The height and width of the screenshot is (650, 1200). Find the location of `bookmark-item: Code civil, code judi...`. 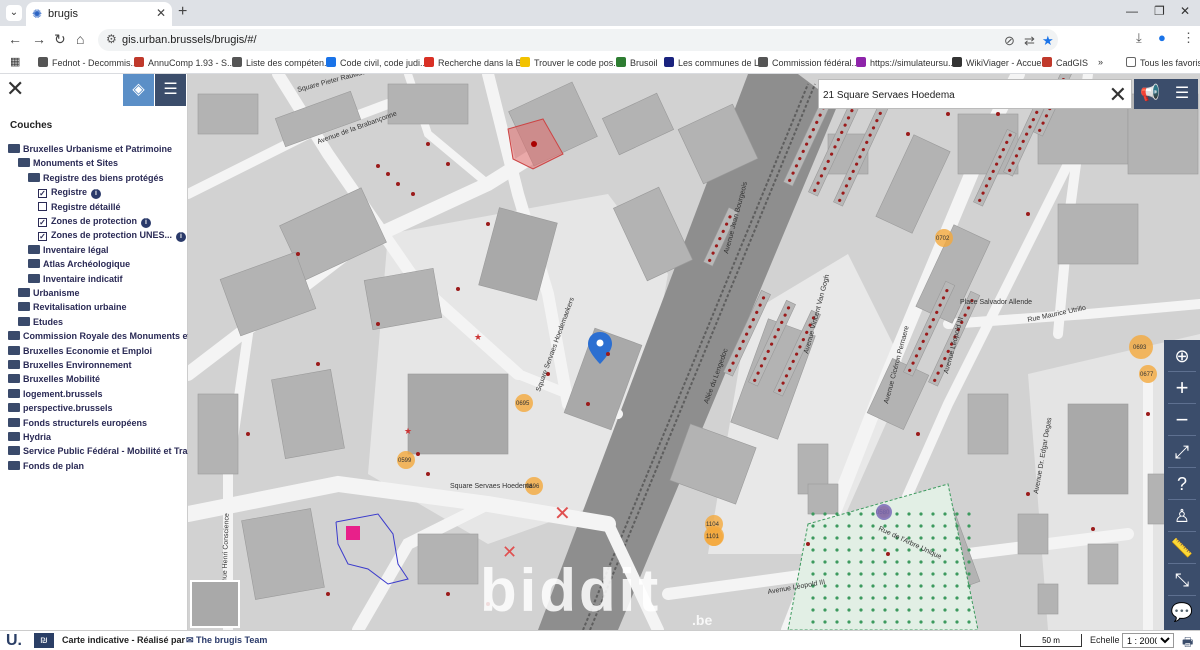

bookmark-item: Code civil, code judi... is located at coordinates (377, 62).